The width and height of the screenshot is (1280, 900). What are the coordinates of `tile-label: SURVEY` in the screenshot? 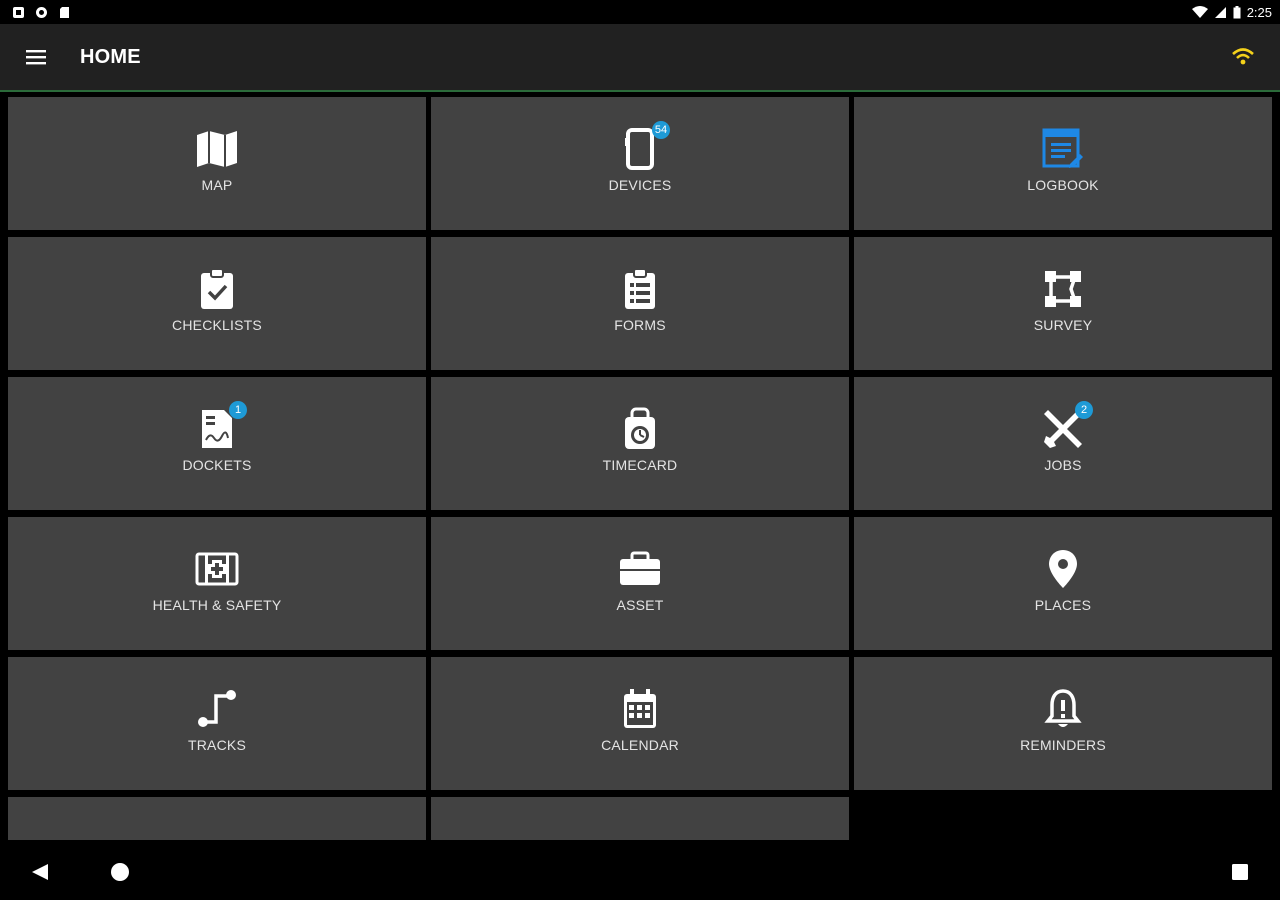 It's located at (1063, 325).